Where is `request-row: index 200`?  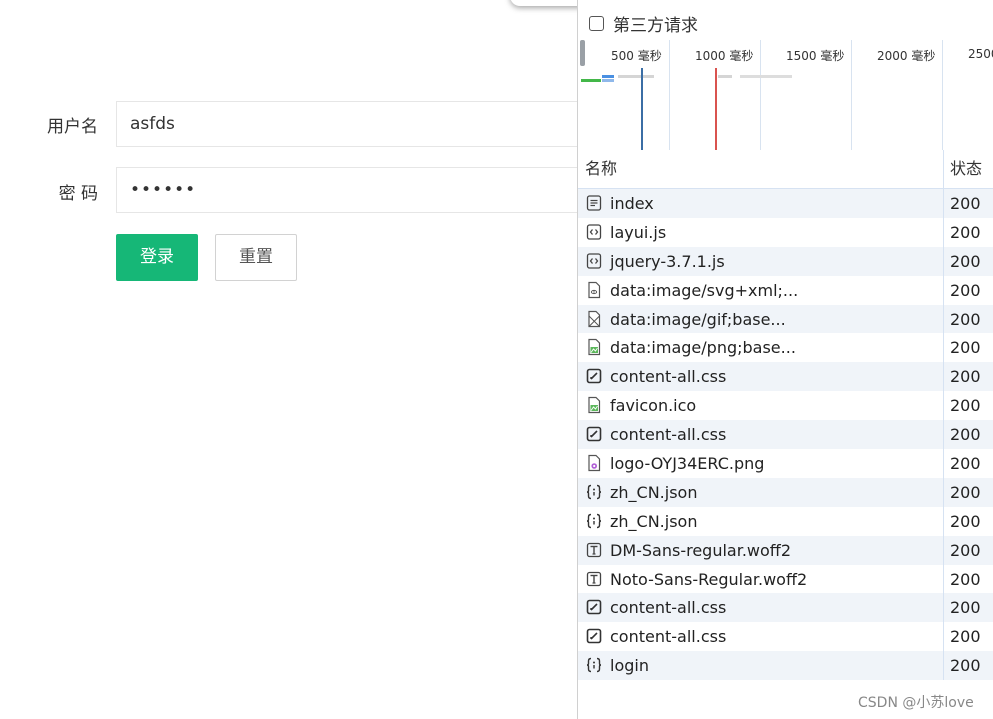
request-row: index 200 is located at coordinates (785, 203).